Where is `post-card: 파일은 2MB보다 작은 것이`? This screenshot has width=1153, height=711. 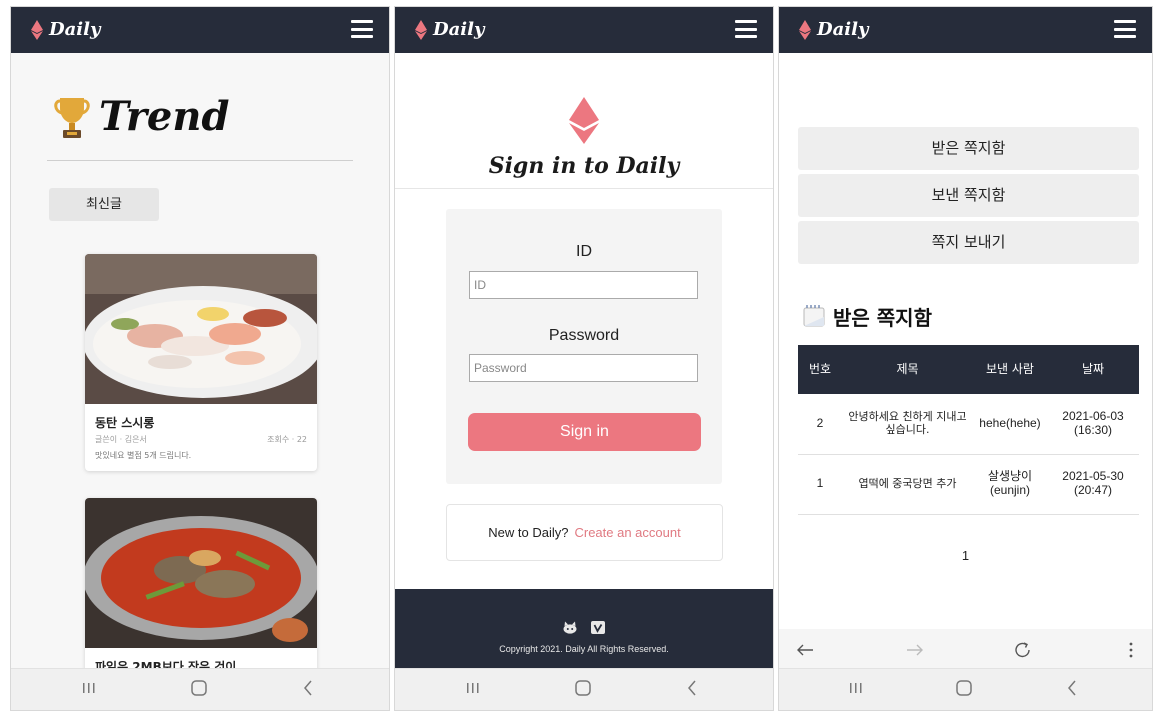 post-card: 파일은 2MB보다 작은 것이 is located at coordinates (201, 593).